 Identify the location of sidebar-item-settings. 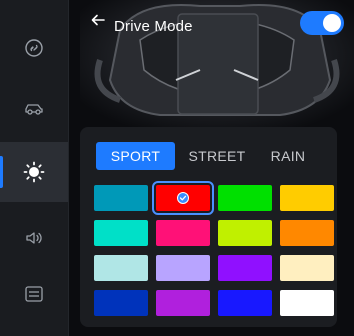
(34, 294).